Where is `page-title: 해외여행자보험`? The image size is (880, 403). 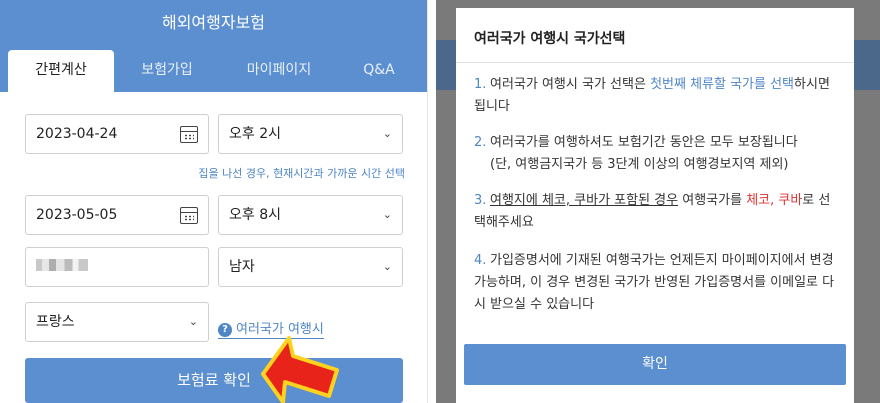
page-title: 해외여행자보험 is located at coordinates (213, 23).